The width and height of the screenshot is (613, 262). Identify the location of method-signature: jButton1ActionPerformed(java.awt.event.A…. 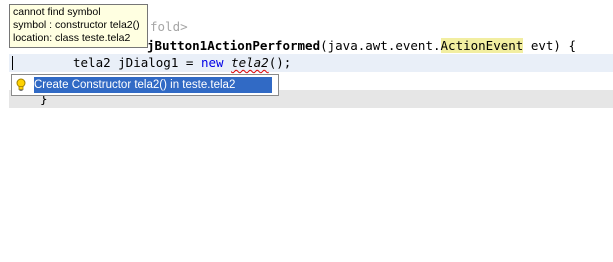
(361, 46).